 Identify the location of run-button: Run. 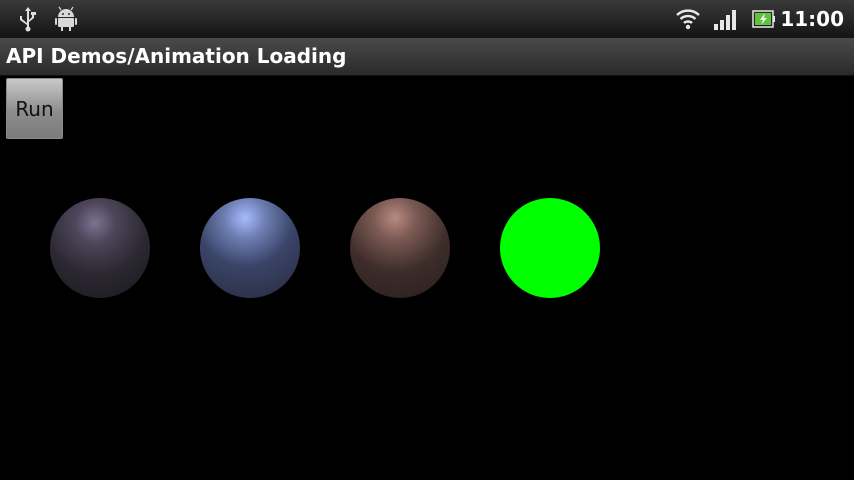
(34, 108).